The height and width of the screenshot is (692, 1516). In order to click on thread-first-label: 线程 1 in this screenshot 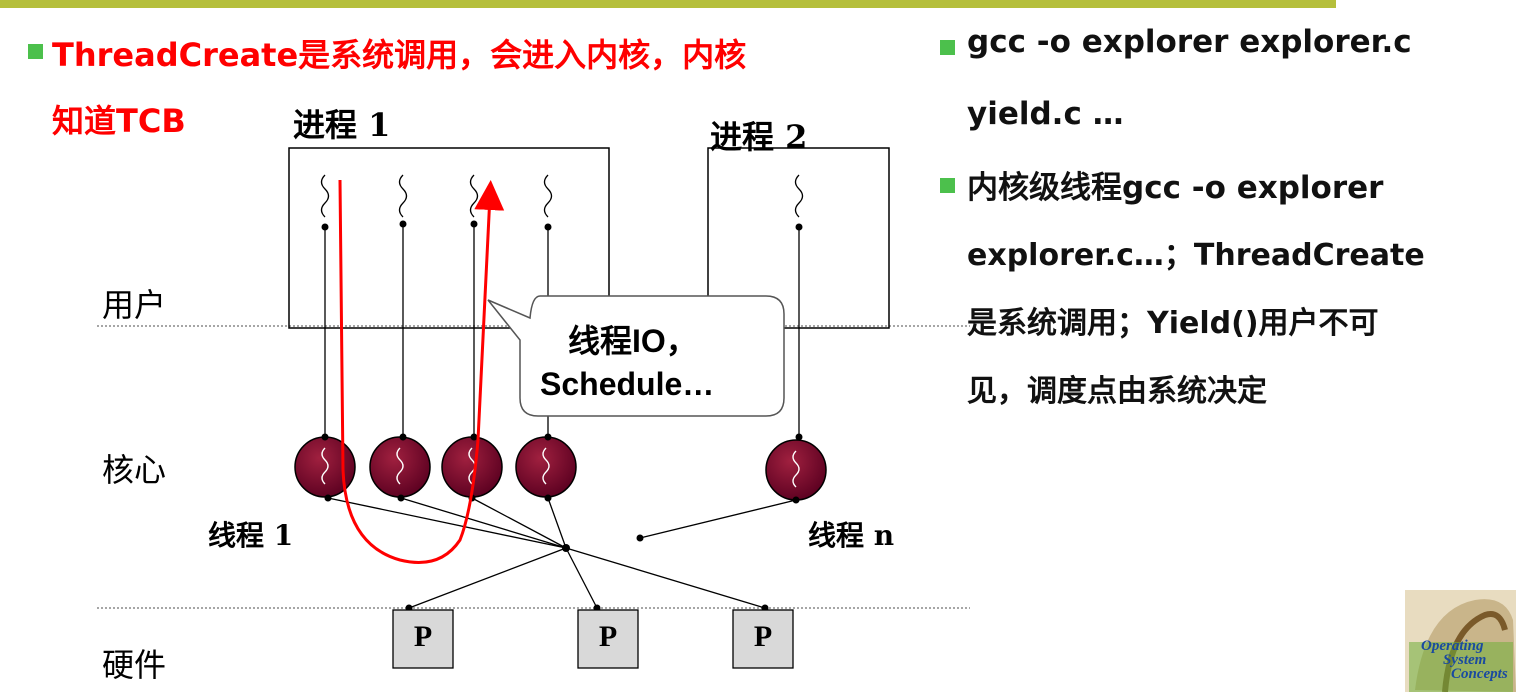, I will do `click(251, 535)`.